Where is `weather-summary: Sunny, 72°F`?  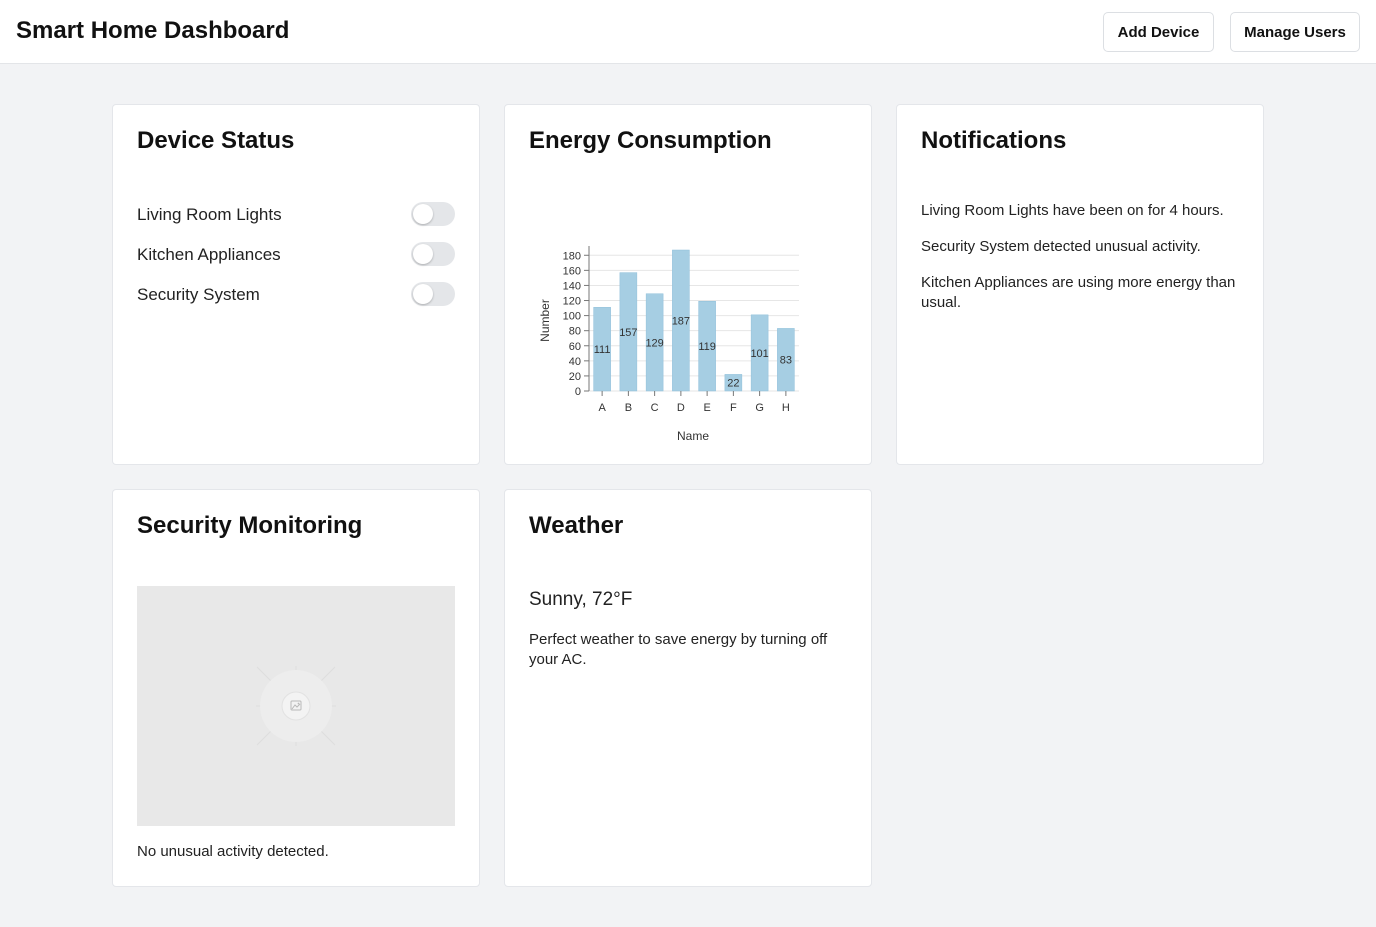
weather-summary: Sunny, 72°F is located at coordinates (581, 599).